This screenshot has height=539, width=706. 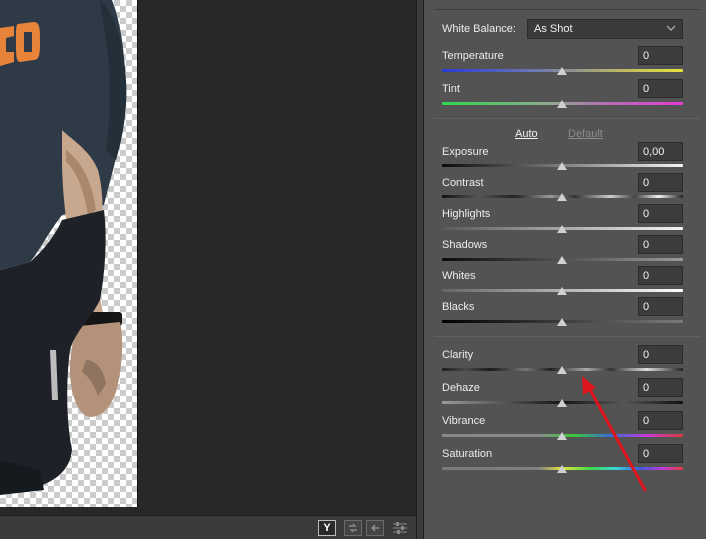 I want to click on saturation-label: Saturation, so click(x=467, y=454).